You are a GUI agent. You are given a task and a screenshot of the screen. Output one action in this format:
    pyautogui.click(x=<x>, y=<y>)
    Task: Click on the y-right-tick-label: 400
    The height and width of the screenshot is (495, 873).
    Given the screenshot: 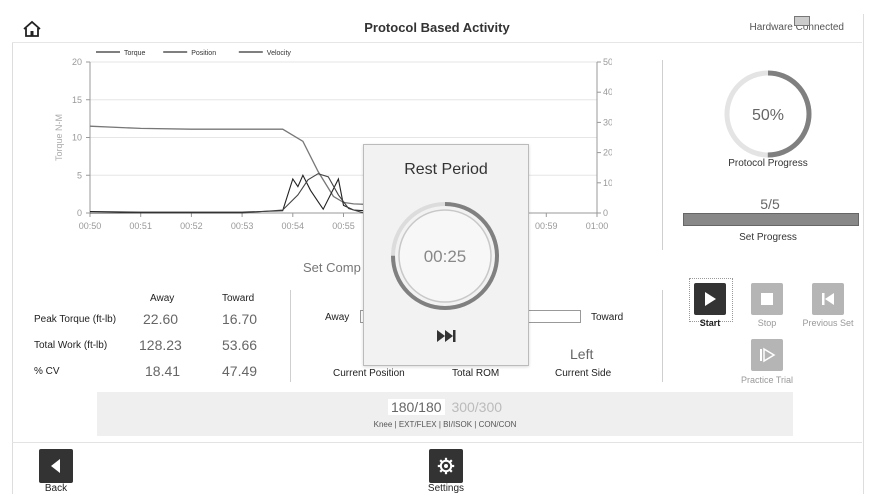 What is the action you would take?
    pyautogui.click(x=607, y=92)
    